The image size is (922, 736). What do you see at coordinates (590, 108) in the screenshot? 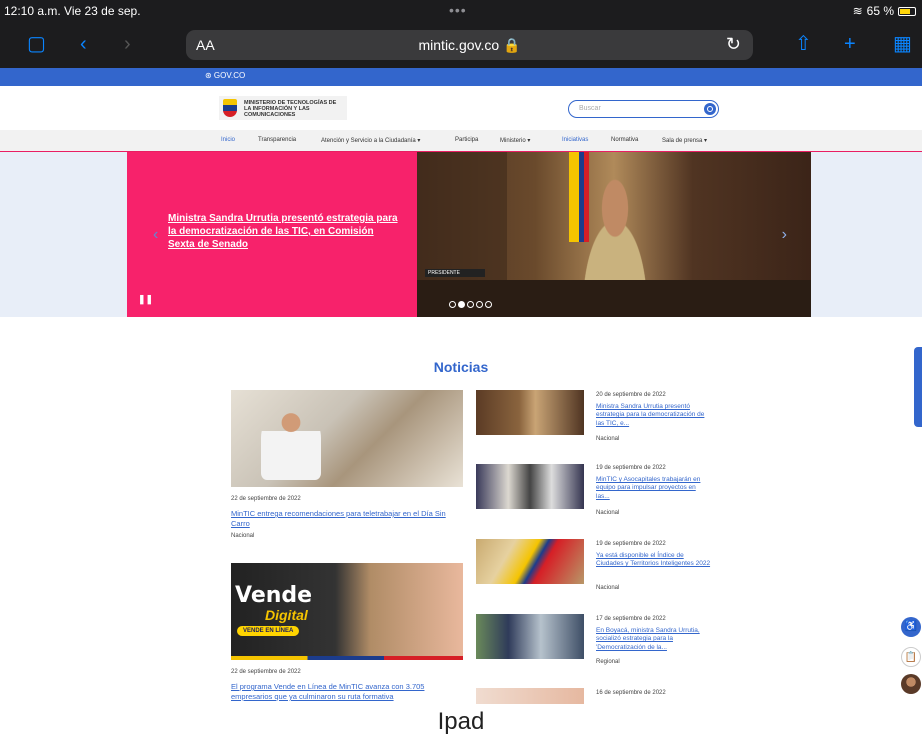
I see `search-placeholder: Buscar` at bounding box center [590, 108].